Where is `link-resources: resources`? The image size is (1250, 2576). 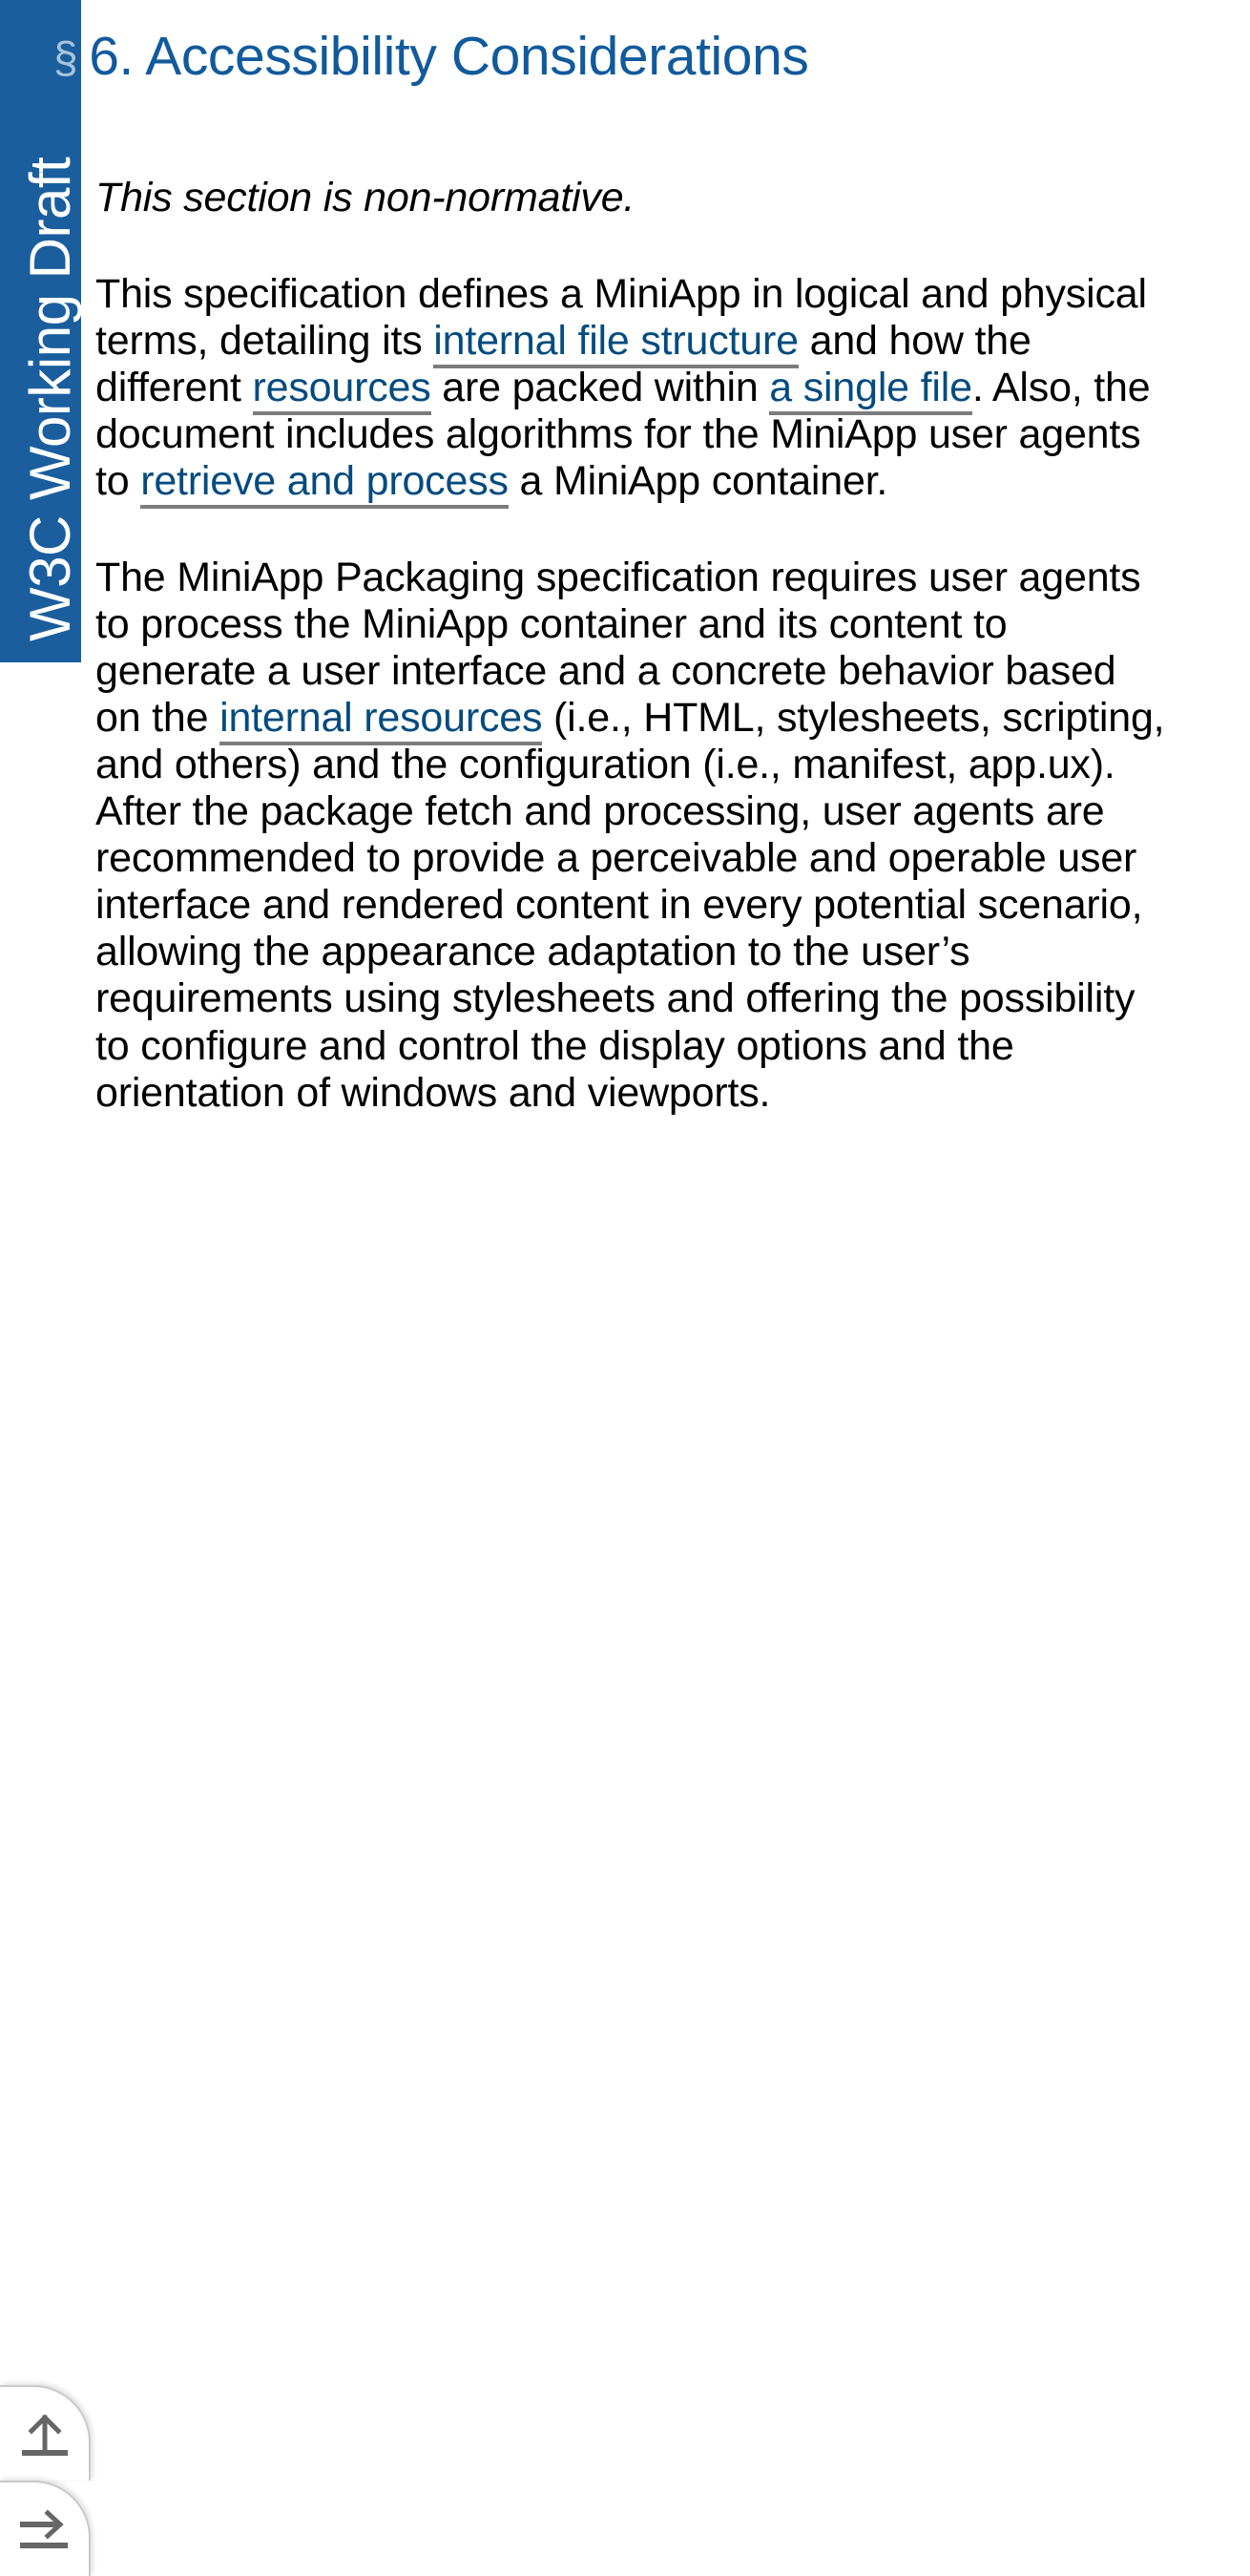 link-resources: resources is located at coordinates (341, 390).